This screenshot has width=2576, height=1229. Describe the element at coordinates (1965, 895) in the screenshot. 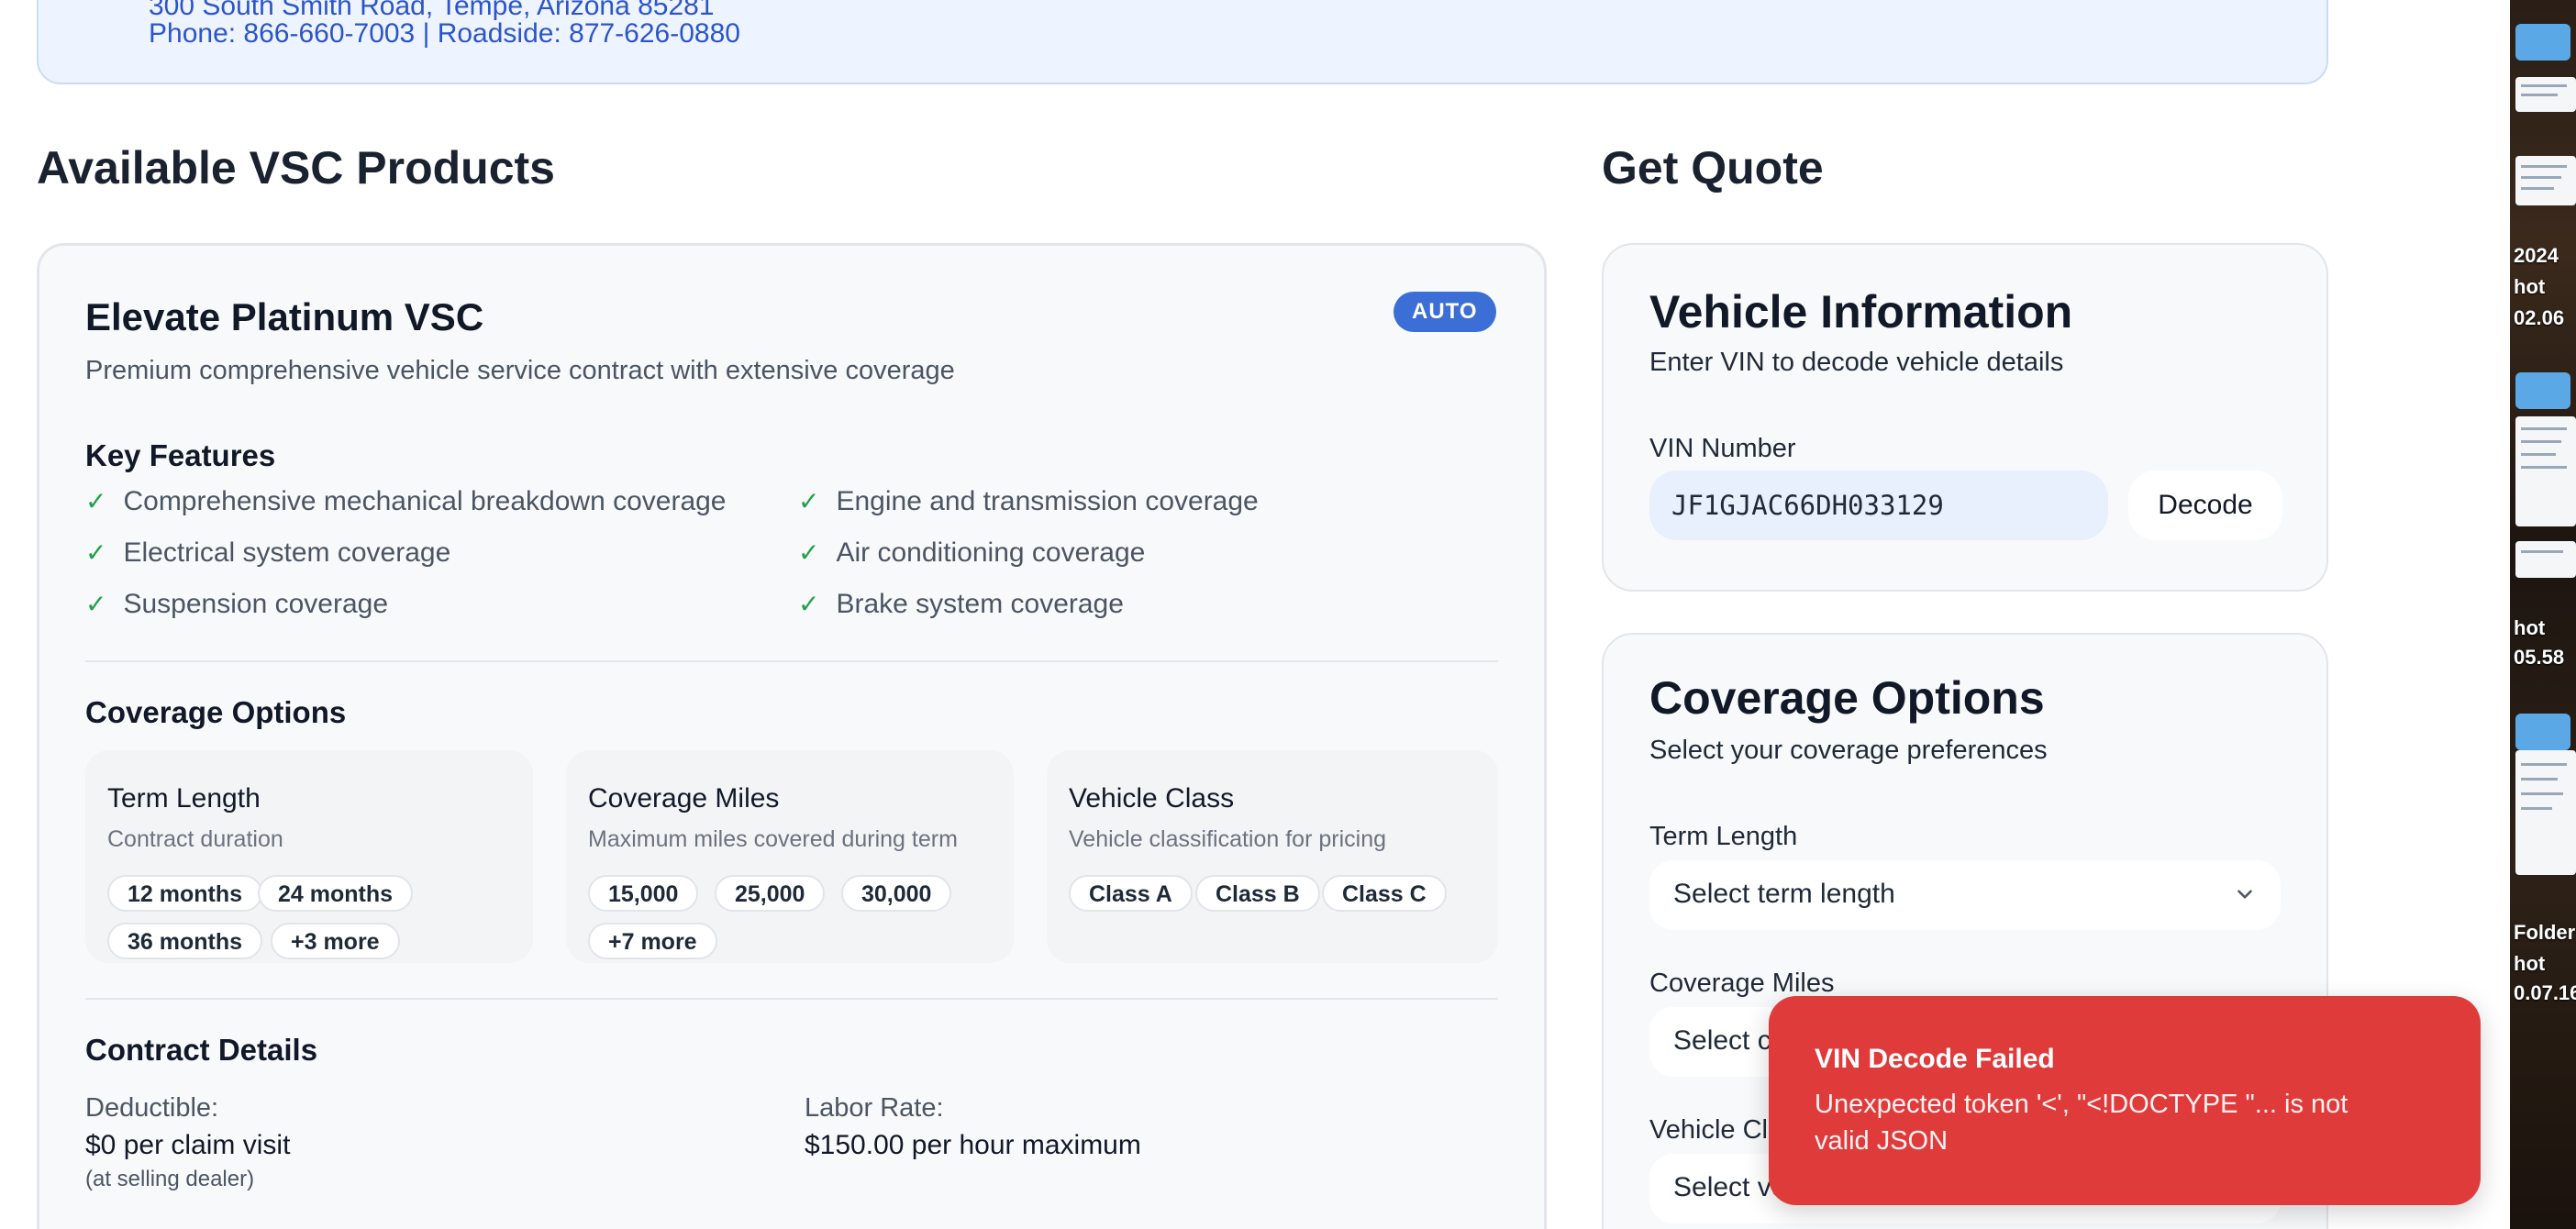

I see `term-length-select: Select term length` at that location.